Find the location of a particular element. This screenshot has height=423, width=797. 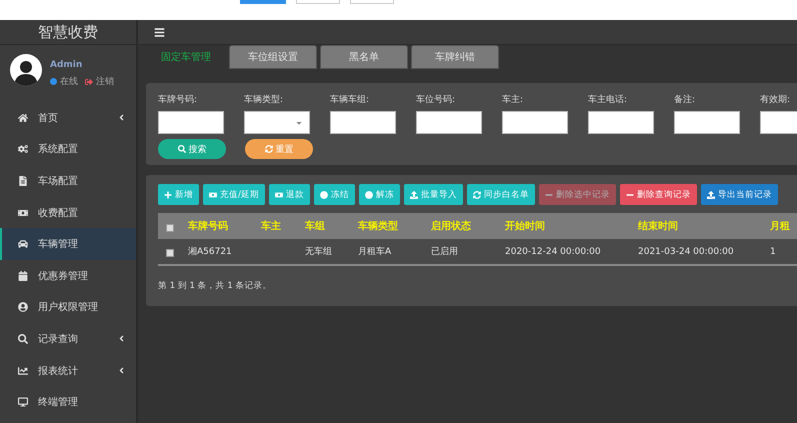

car-icon is located at coordinates (23, 244).